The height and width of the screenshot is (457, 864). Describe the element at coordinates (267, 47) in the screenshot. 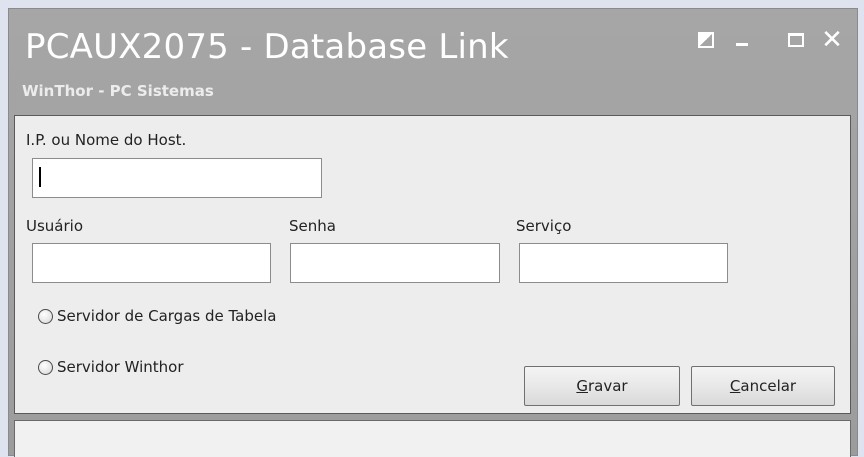

I see `window-title: PCAUX2075 - Database Link` at that location.